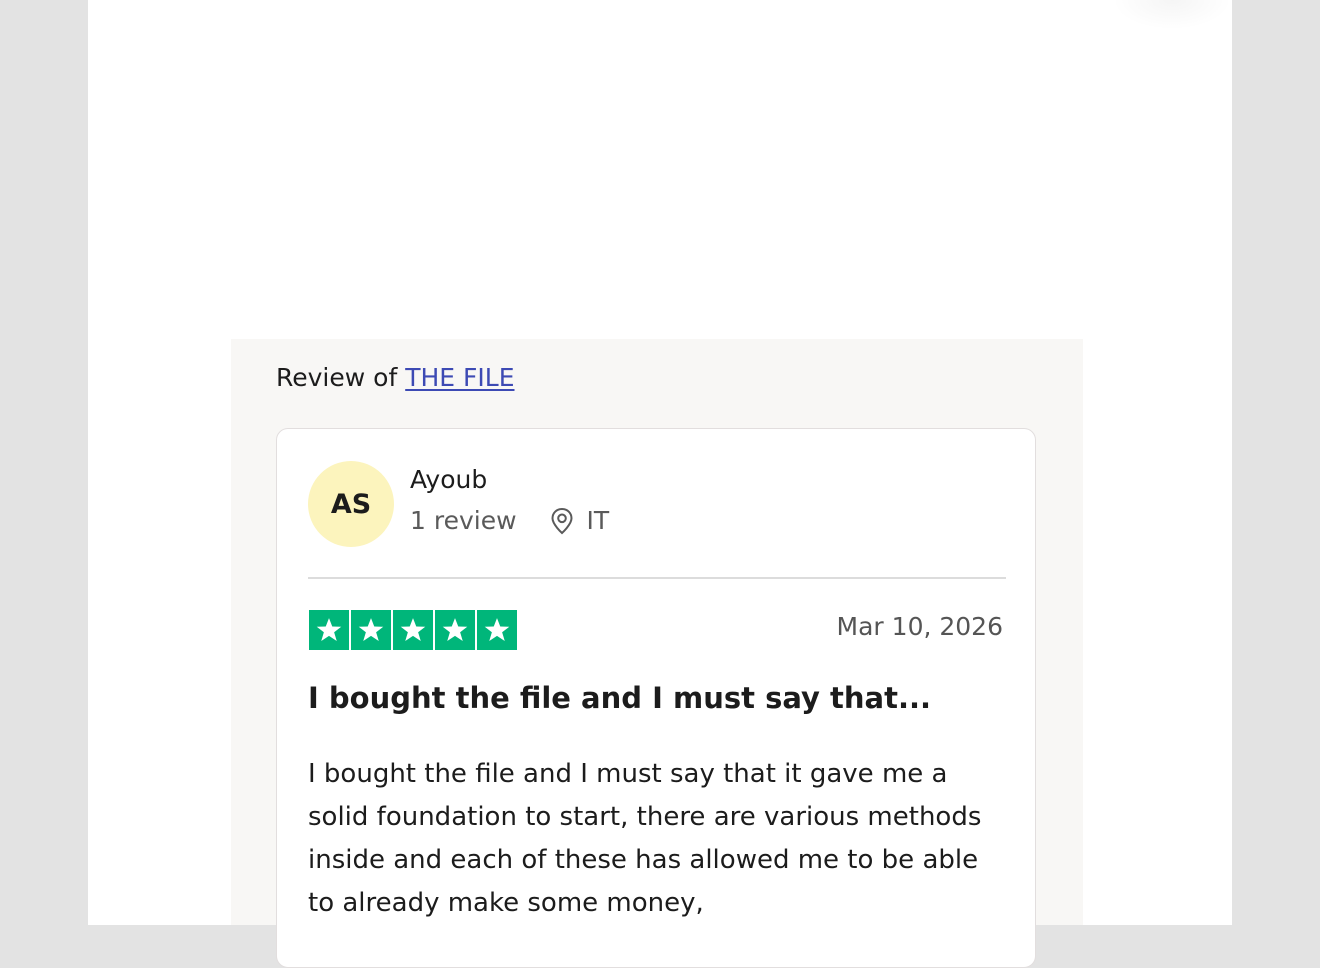 The image size is (1320, 968). What do you see at coordinates (459, 377) in the screenshot?
I see `company-link: THE FILE` at bounding box center [459, 377].